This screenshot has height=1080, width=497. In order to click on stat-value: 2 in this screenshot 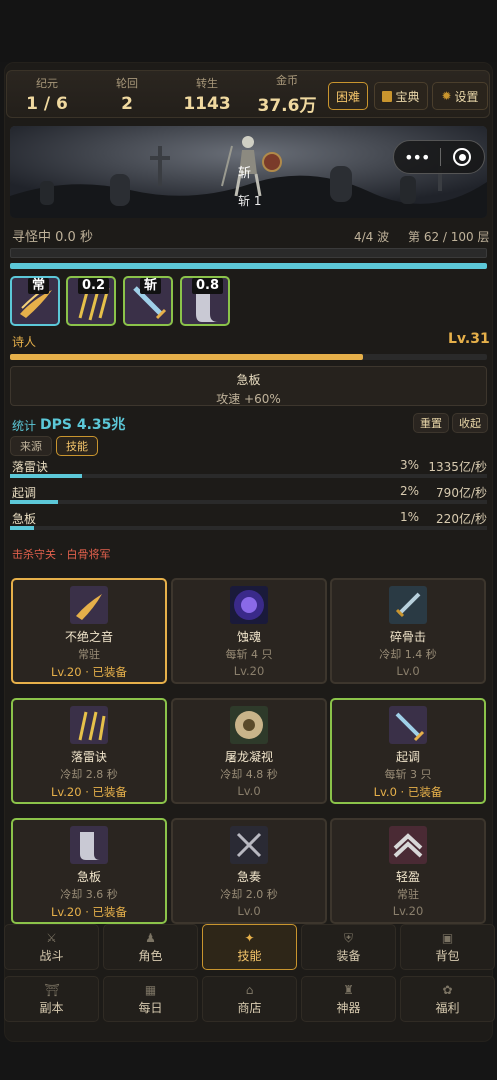, I will do `click(127, 103)`.